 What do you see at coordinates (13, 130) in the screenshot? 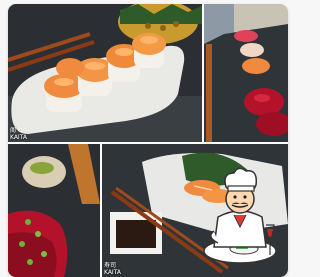
I see `caption-top: 阁` at bounding box center [13, 130].